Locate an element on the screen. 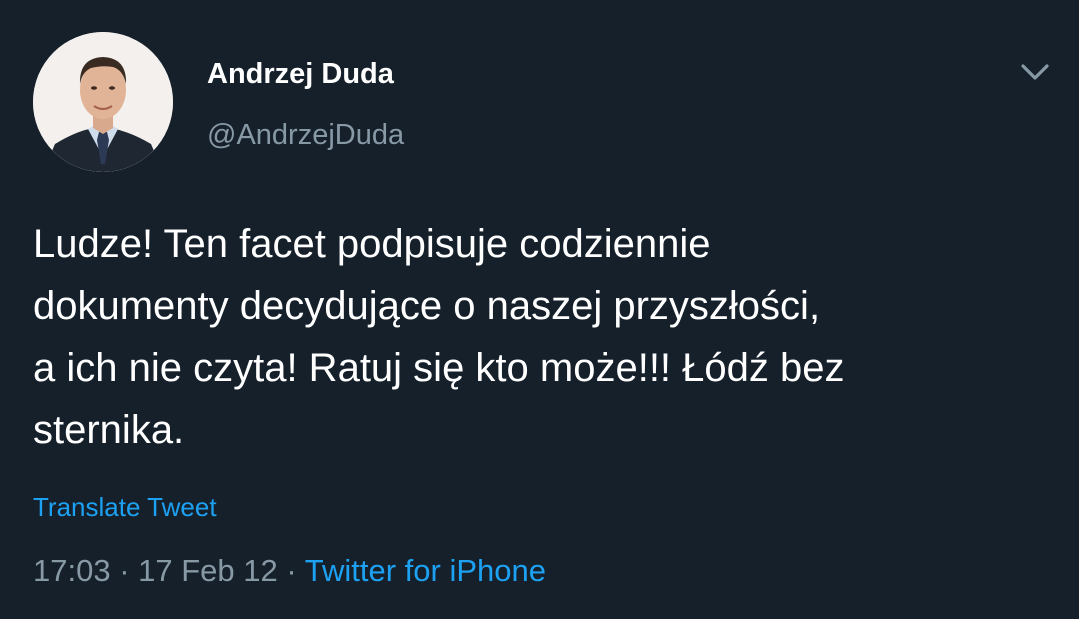 The height and width of the screenshot is (619, 1079). translate-tweet-link: Translate Tweet is located at coordinates (125, 507).